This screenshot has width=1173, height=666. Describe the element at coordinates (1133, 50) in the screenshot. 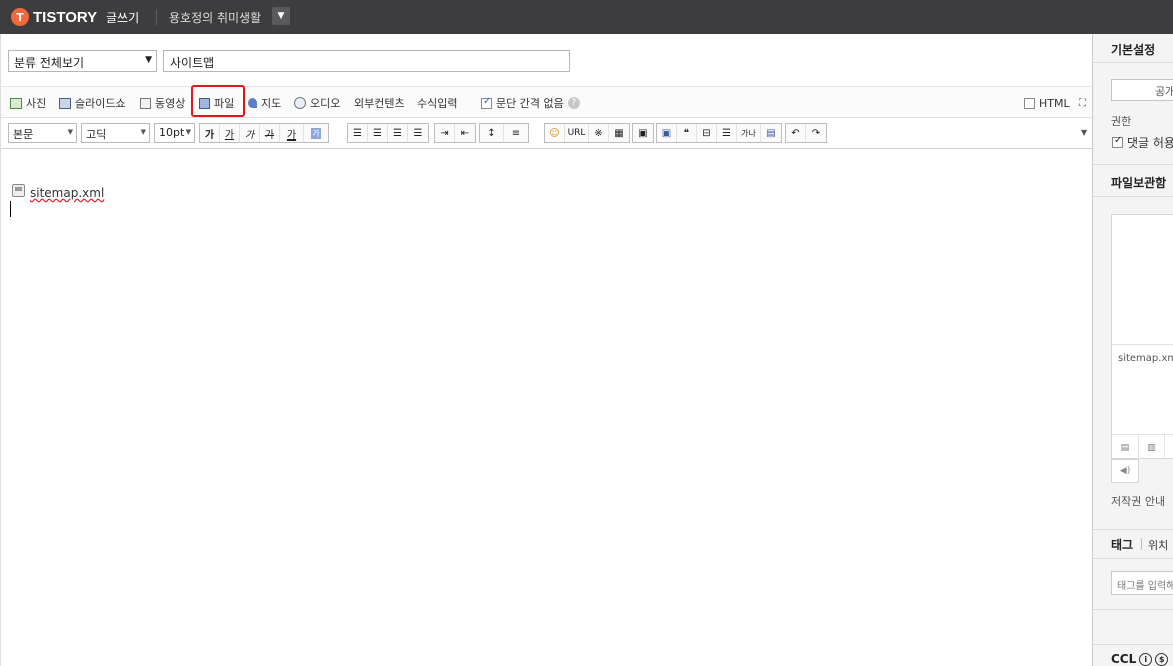

I see `basic-settings-title: 기본설정` at that location.